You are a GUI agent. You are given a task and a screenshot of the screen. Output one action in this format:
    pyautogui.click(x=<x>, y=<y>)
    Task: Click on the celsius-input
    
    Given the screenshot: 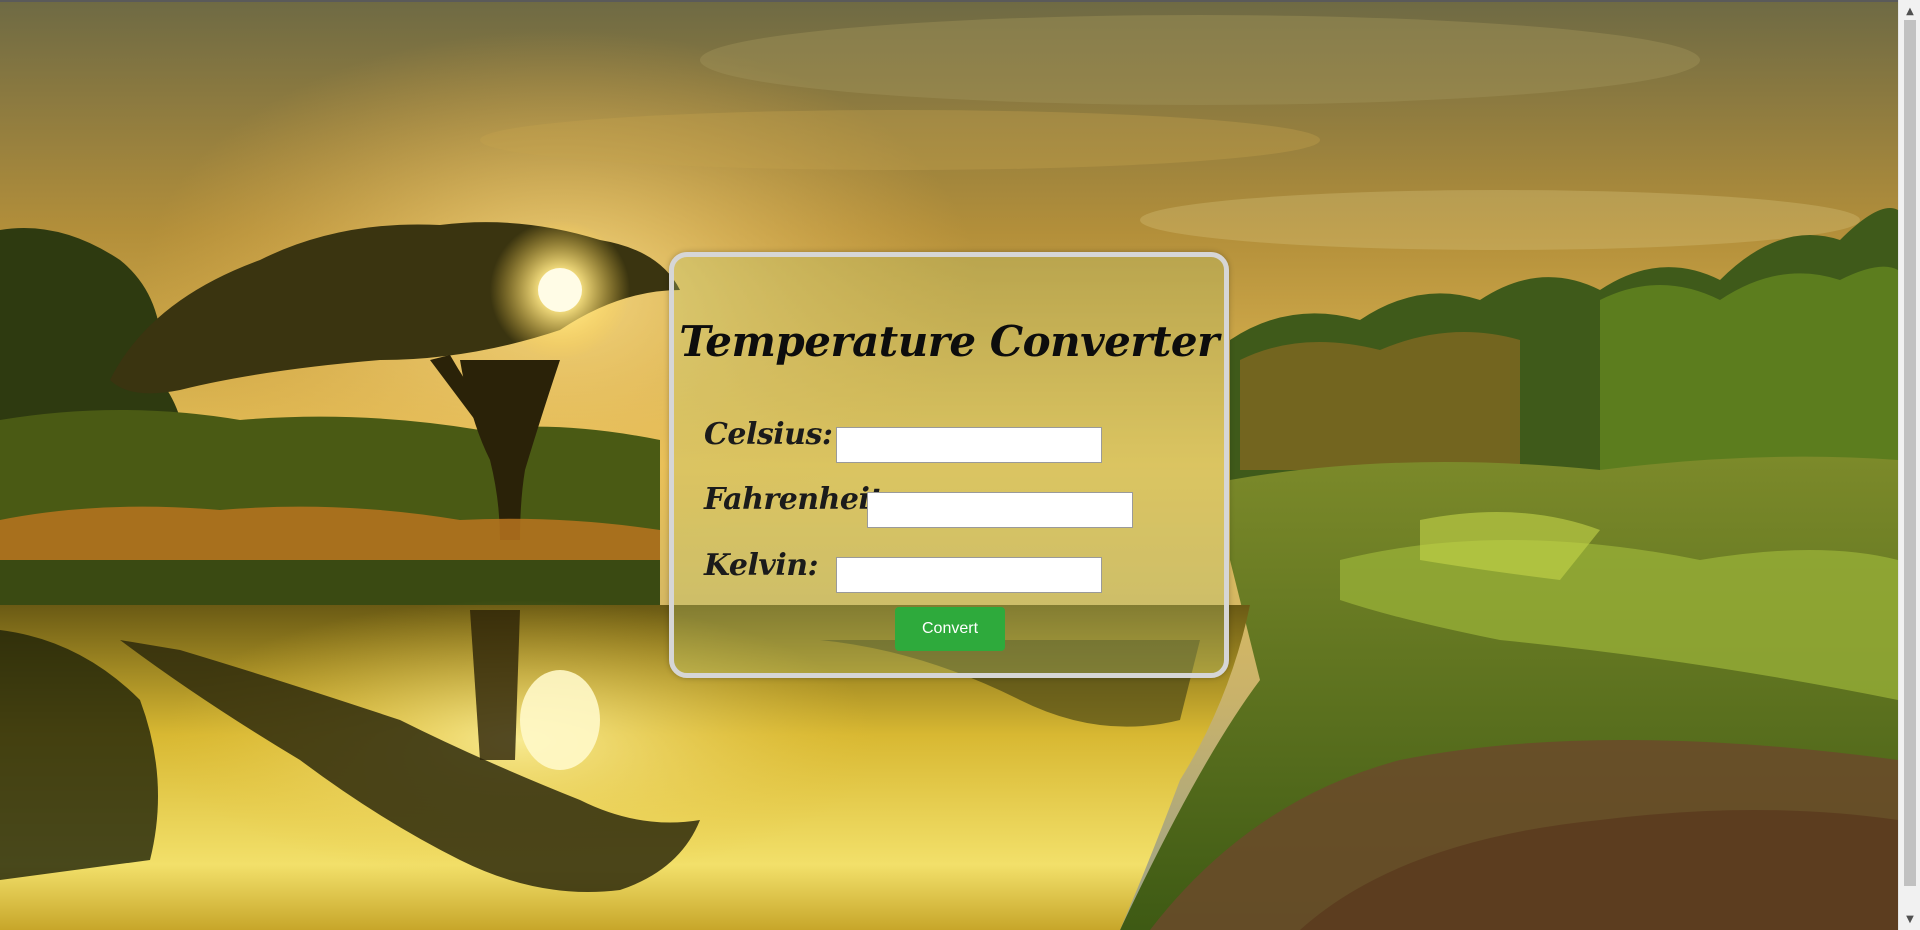 What is the action you would take?
    pyautogui.click(x=969, y=445)
    